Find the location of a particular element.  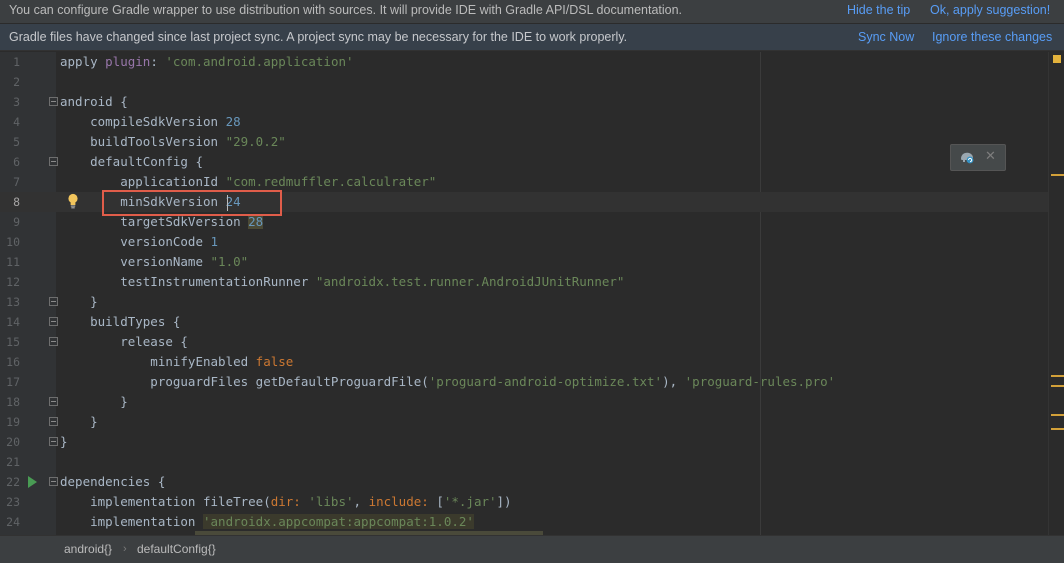

code-line-3: 3 android { is located at coordinates (524, 102).